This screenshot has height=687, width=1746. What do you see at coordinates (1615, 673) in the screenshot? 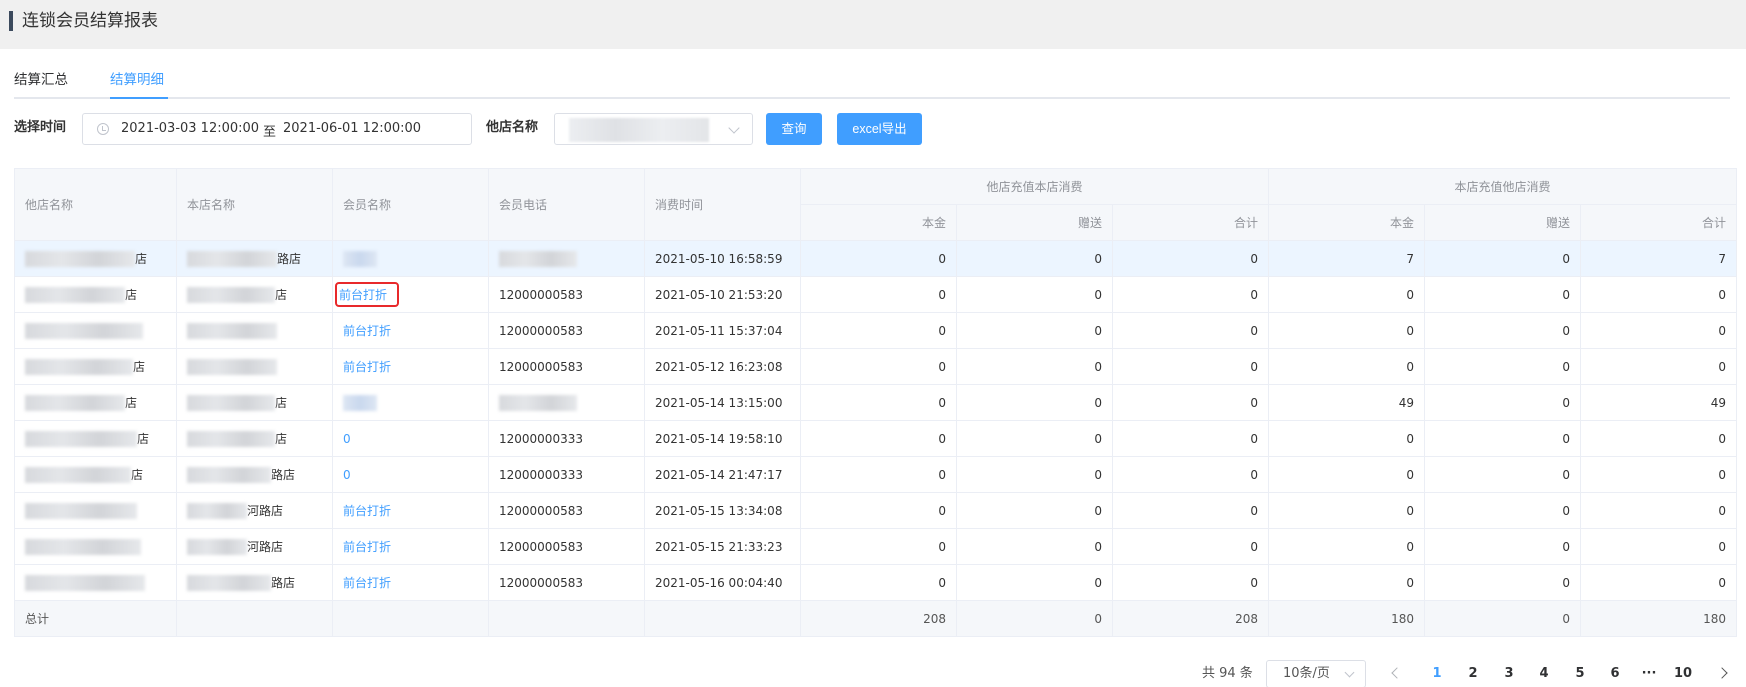
I see `page-6: 6` at bounding box center [1615, 673].